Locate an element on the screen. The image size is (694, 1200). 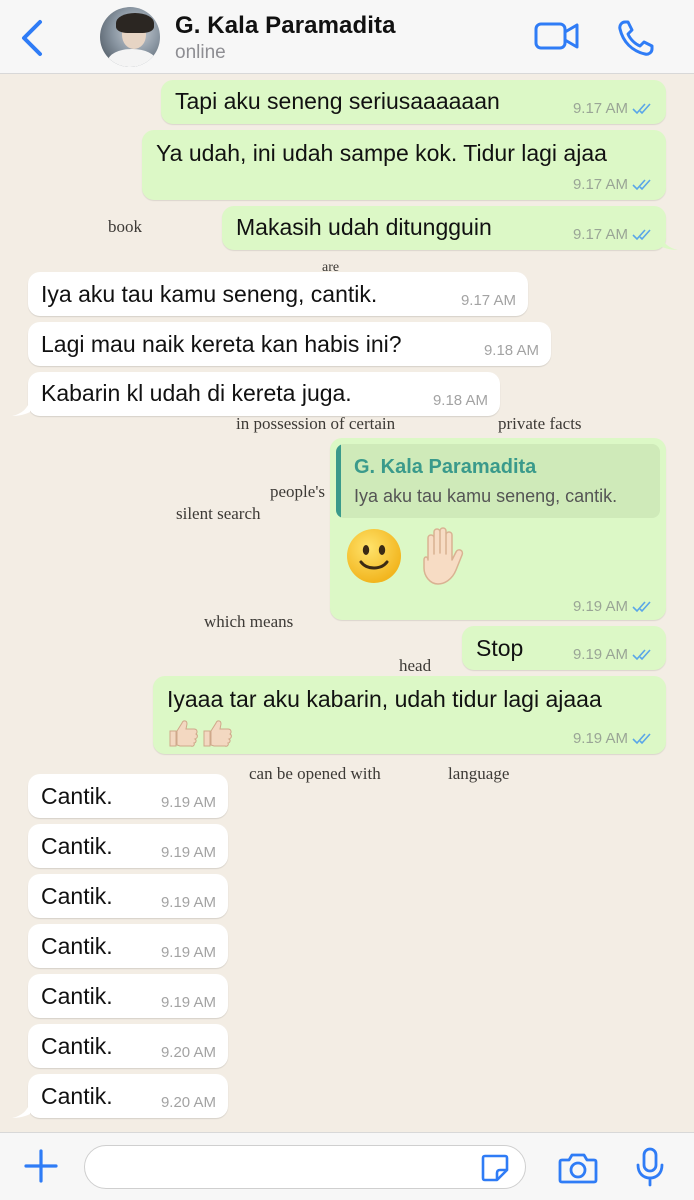
wallpaper-text: which means is located at coordinates (249, 621).